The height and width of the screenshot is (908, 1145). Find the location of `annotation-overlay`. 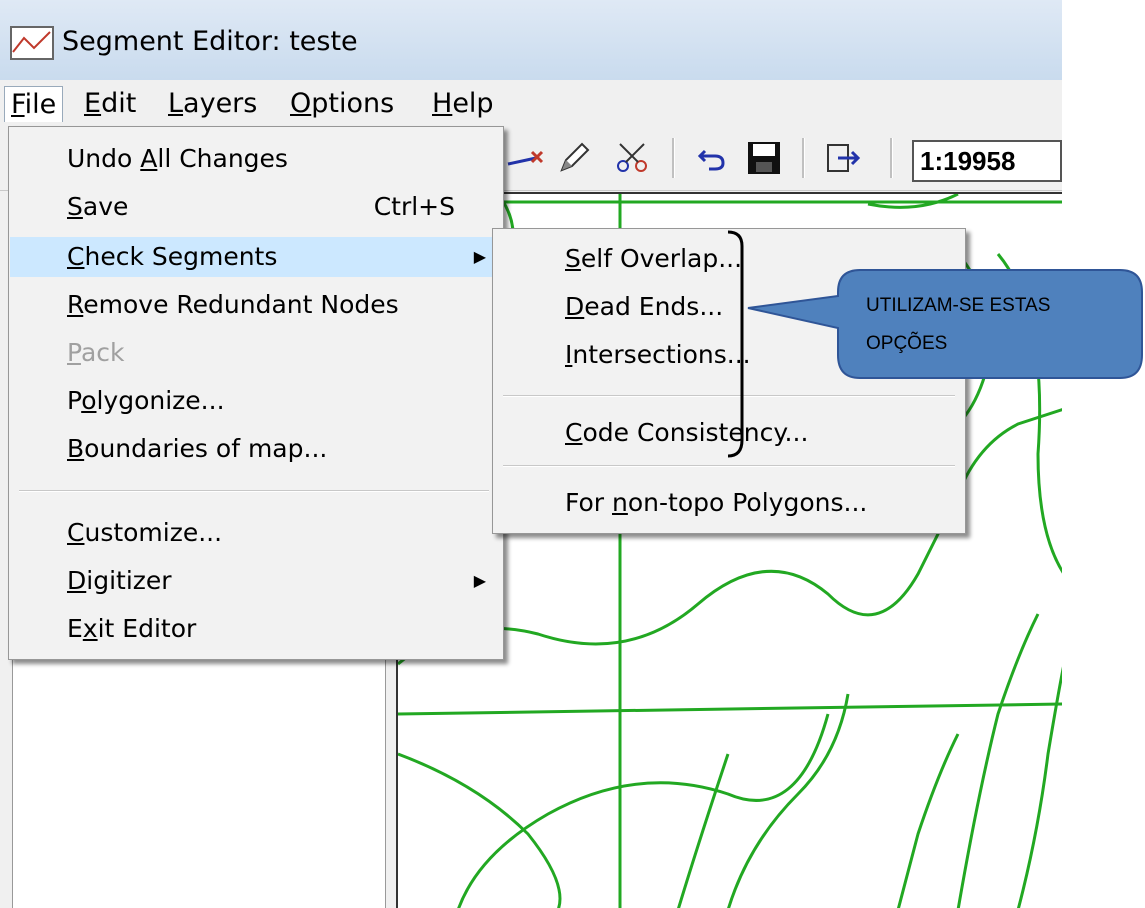

annotation-overlay is located at coordinates (935, 344).